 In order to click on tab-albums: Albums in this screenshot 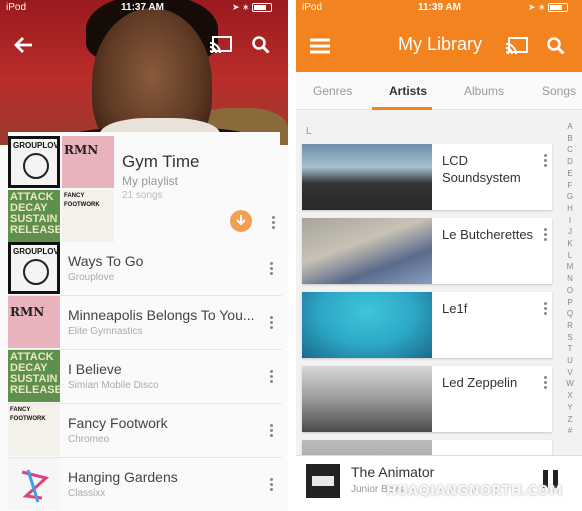, I will do `click(484, 91)`.